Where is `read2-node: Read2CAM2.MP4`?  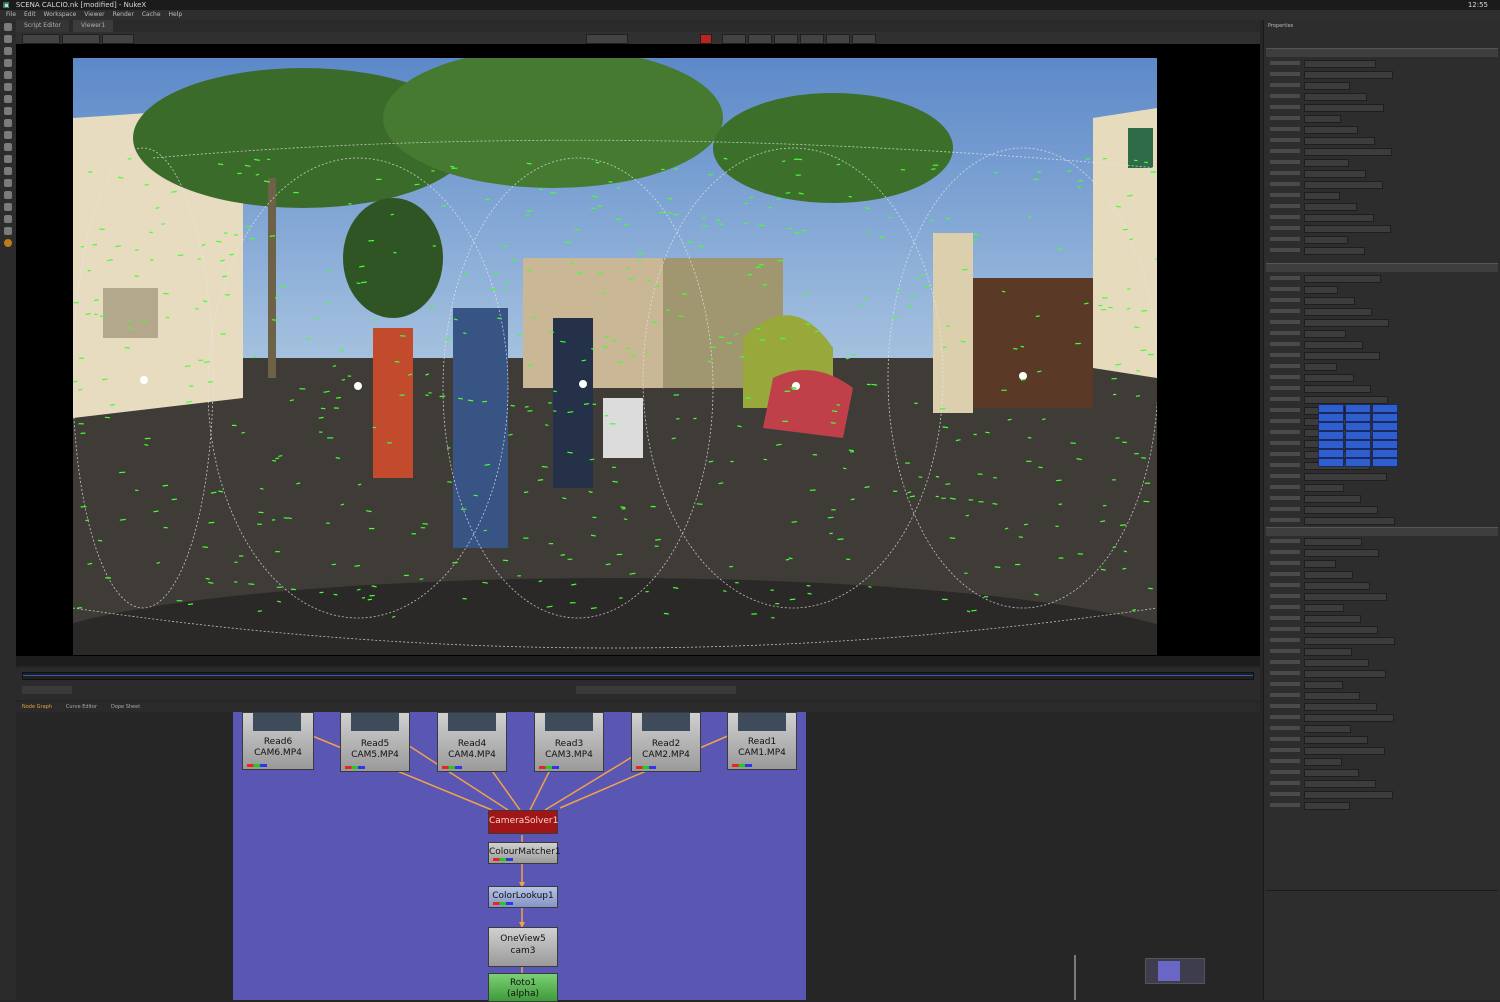
read2-node: Read2CAM2.MP4 is located at coordinates (666, 742).